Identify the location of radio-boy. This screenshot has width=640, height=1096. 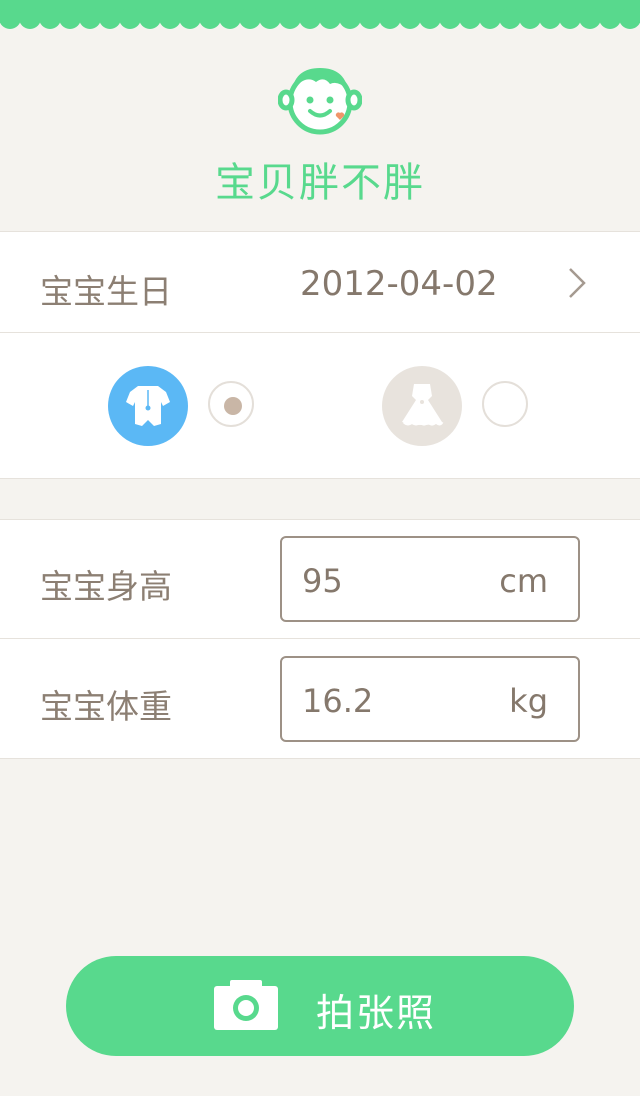
(231, 404).